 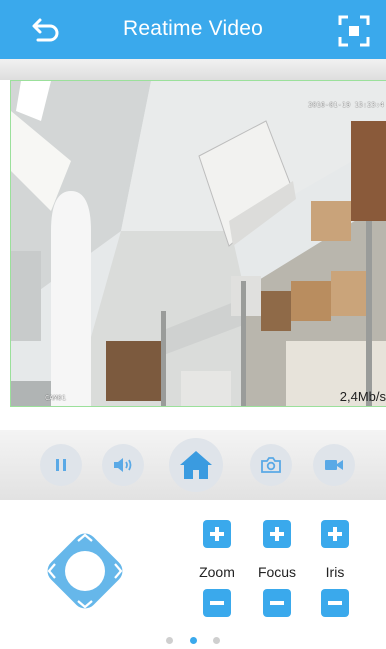 What do you see at coordinates (346, 105) in the screenshot?
I see `video-timestamp: 2016-01-19 15:23:4` at bounding box center [346, 105].